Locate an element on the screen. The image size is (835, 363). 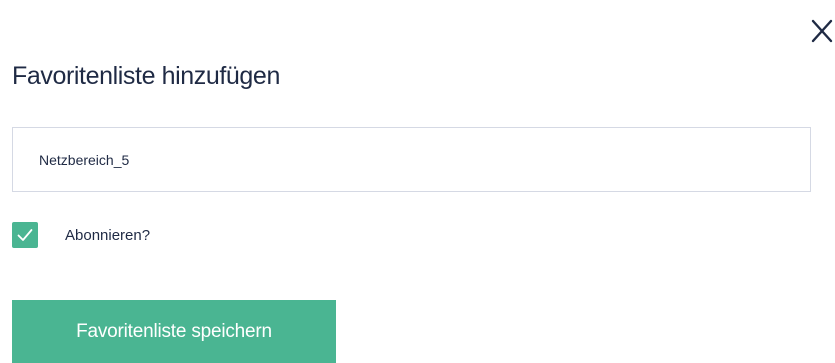
checkmark-icon is located at coordinates (25, 235).